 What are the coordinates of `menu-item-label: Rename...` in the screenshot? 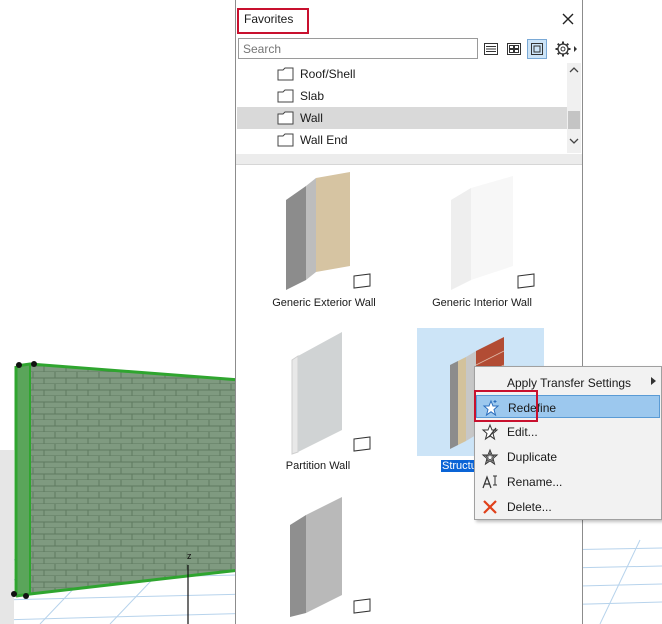 It's located at (535, 482).